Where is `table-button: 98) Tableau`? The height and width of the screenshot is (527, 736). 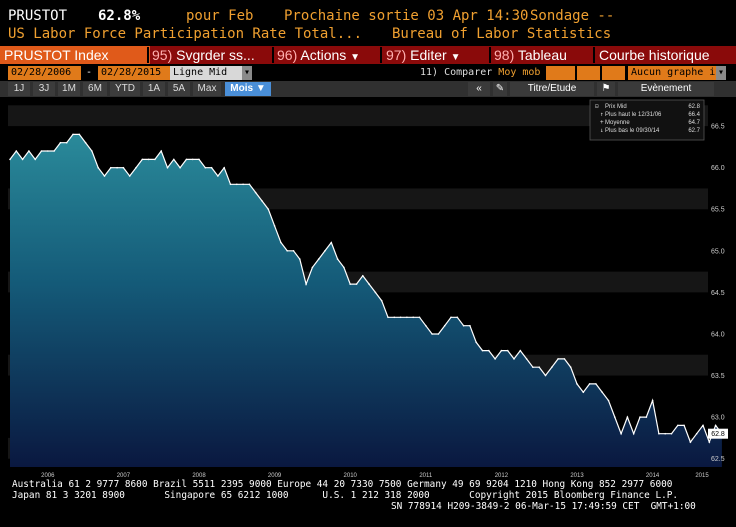
table-button: 98) Tableau is located at coordinates (543, 55).